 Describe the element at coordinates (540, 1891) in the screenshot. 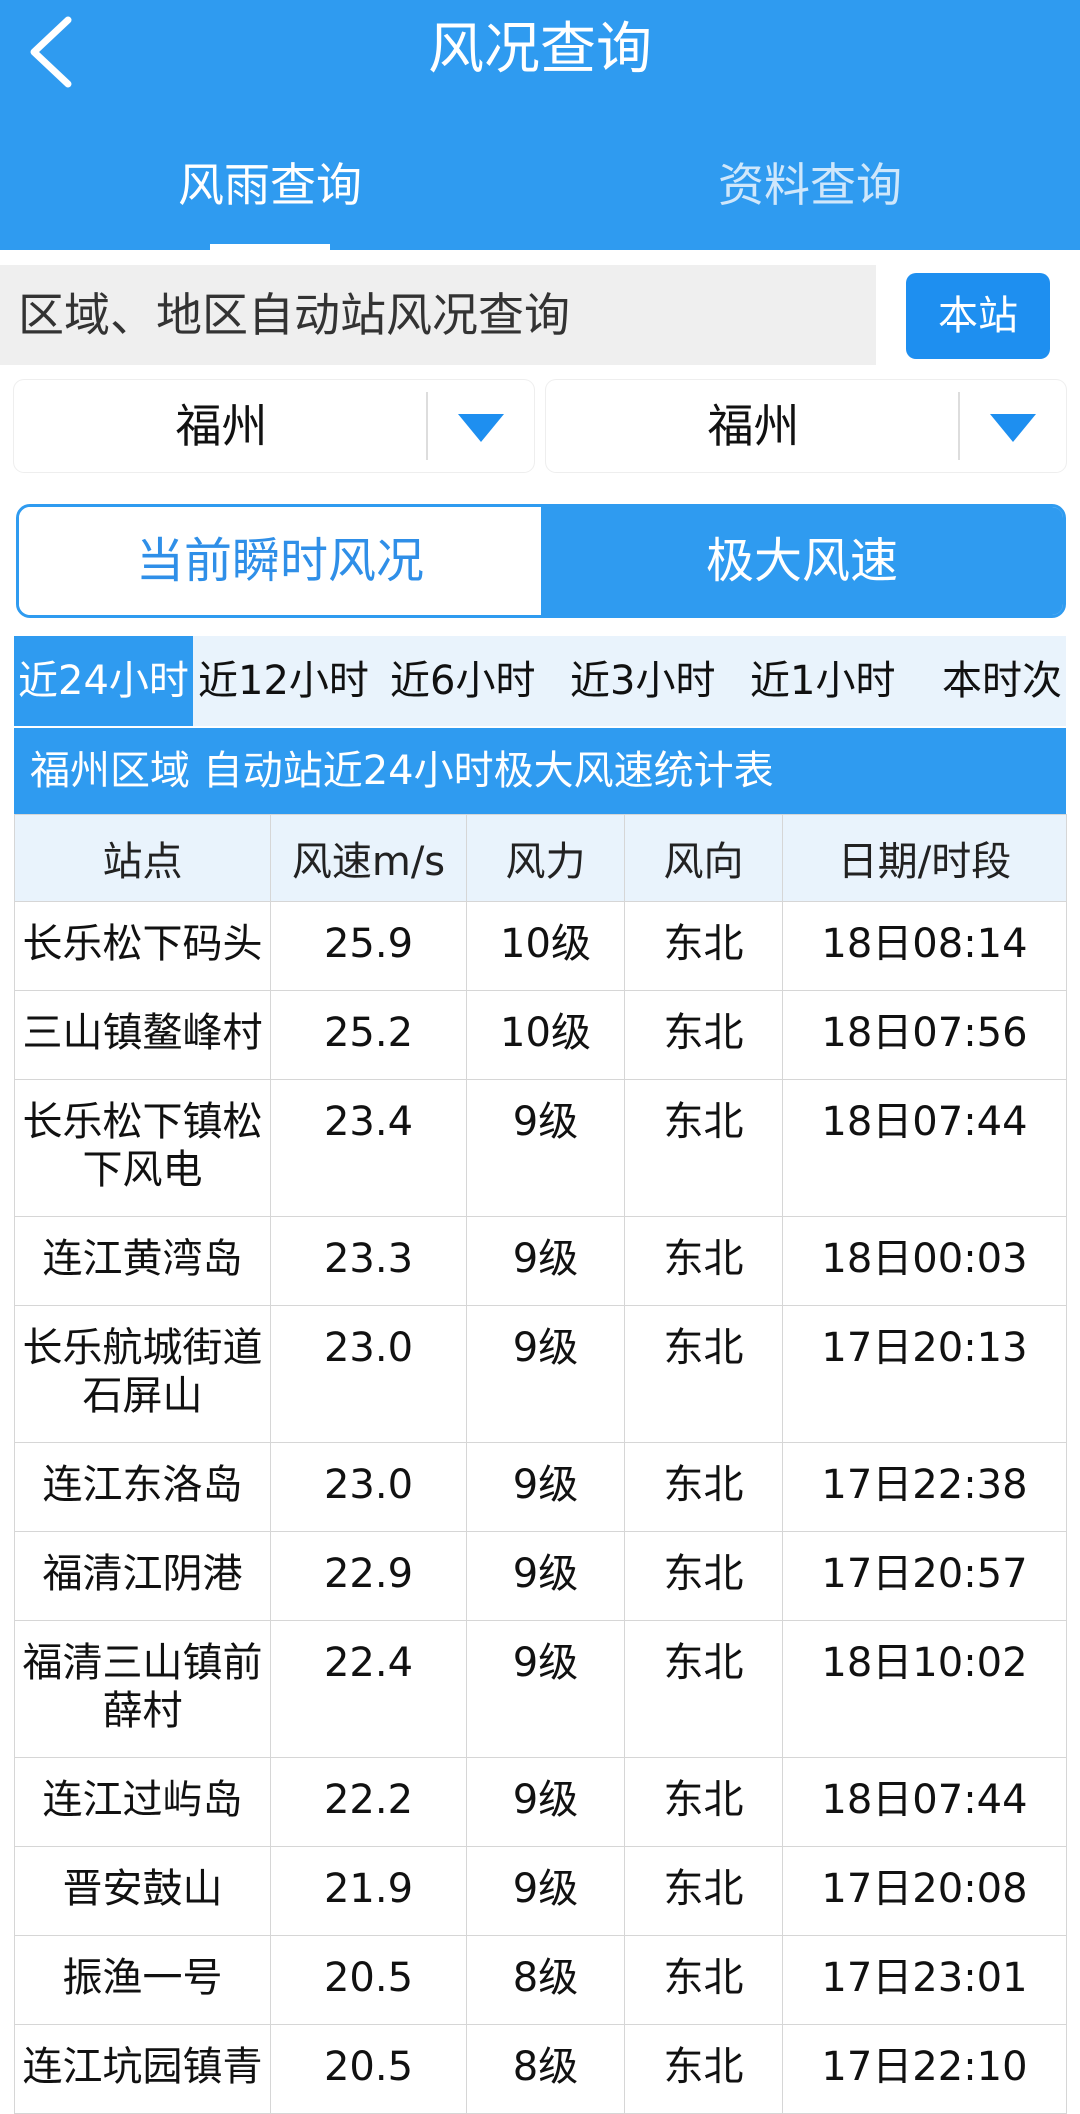

I see `table-row: 晋安鼓山 21.9 9级 东北 17日20:08` at that location.